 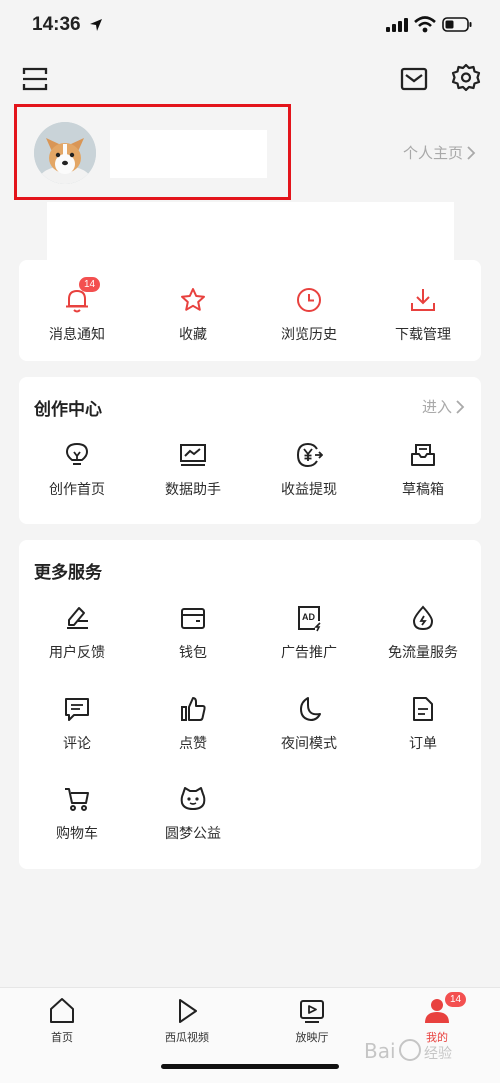 What do you see at coordinates (193, 633) in the screenshot?
I see `service-wallet: 钱包` at bounding box center [193, 633].